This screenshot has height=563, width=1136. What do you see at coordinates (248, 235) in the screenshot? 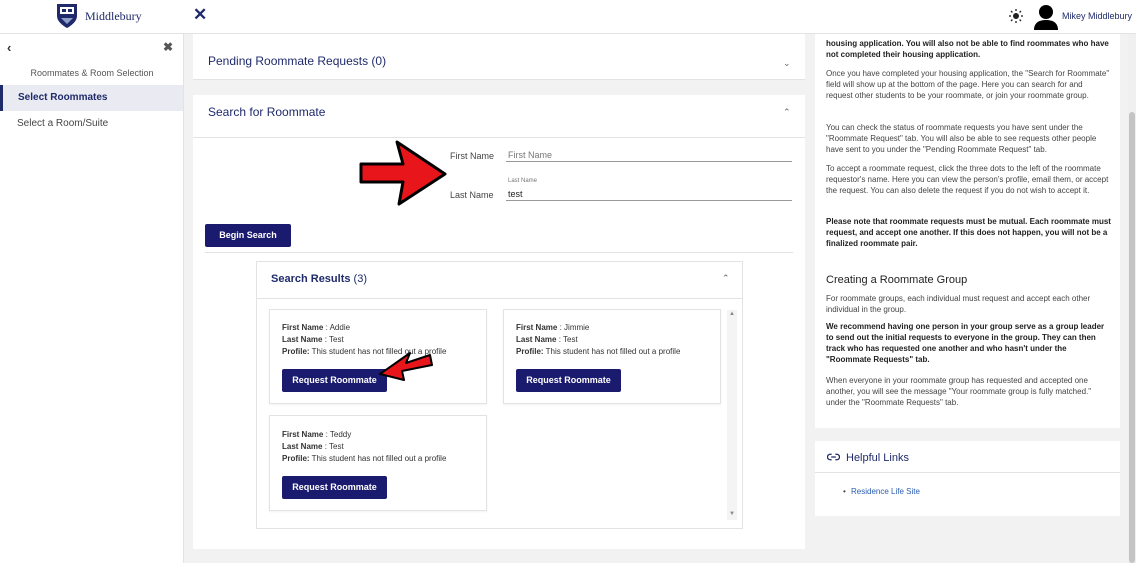
I see `begin-search-button: Begin Search` at bounding box center [248, 235].